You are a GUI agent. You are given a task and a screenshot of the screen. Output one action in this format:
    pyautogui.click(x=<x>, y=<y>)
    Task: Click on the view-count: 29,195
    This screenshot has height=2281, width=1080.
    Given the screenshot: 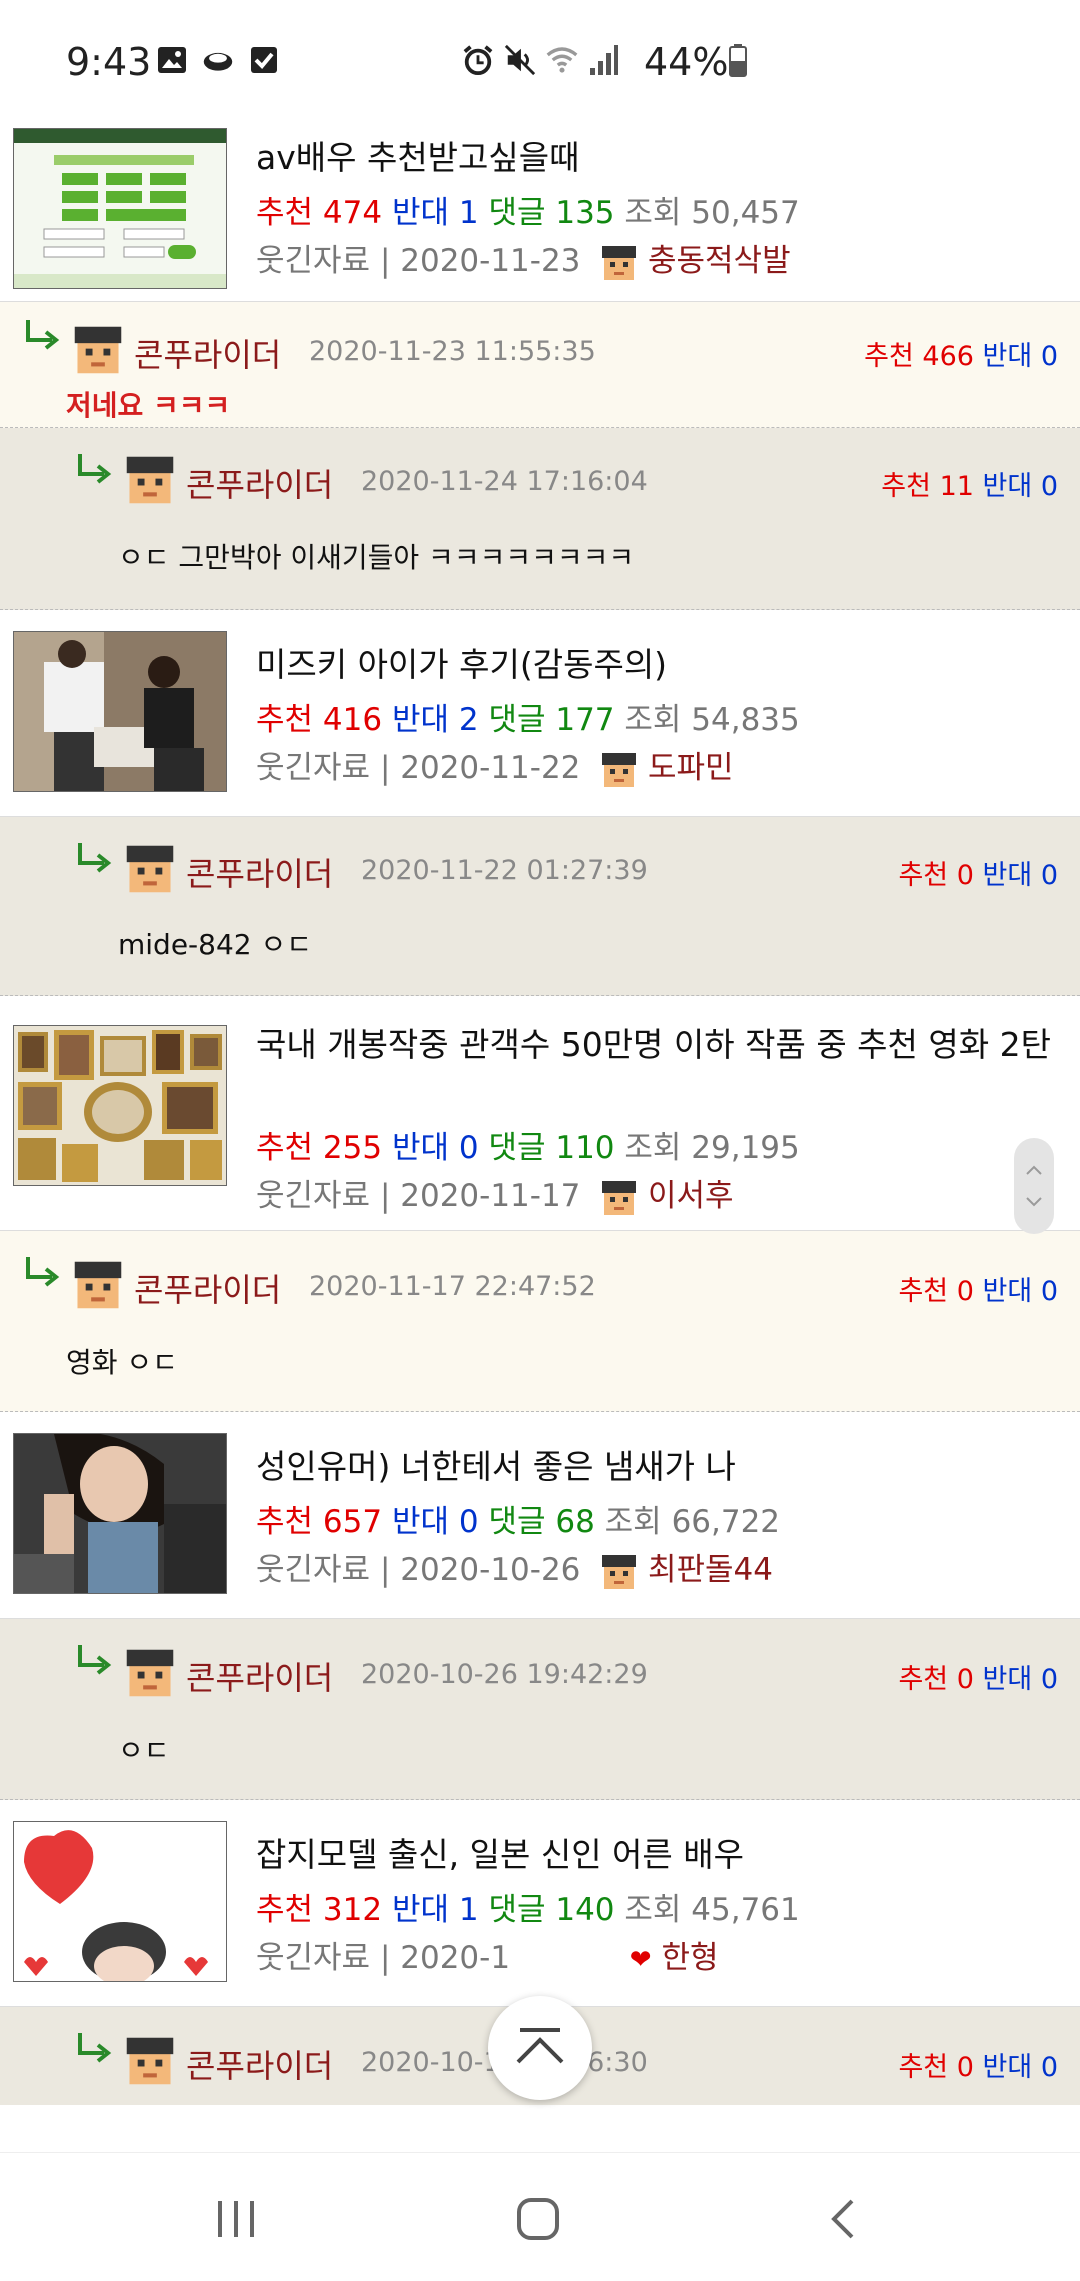 What is the action you would take?
    pyautogui.click(x=745, y=1148)
    